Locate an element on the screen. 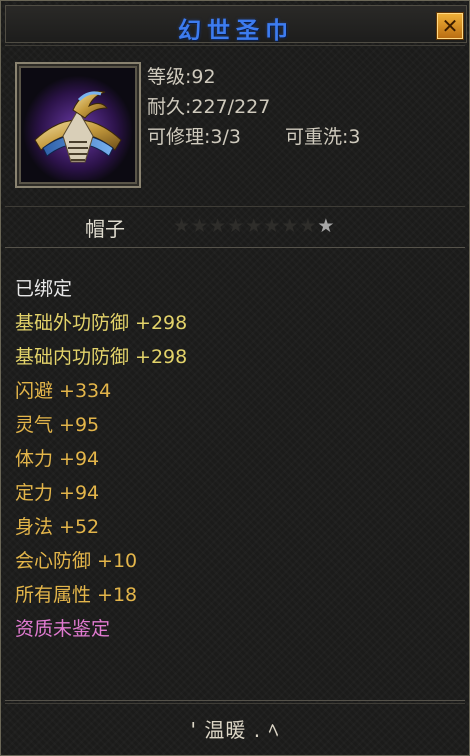 The height and width of the screenshot is (756, 470). crafter-signature: ' 温暖 . ﾍ is located at coordinates (235, 730).